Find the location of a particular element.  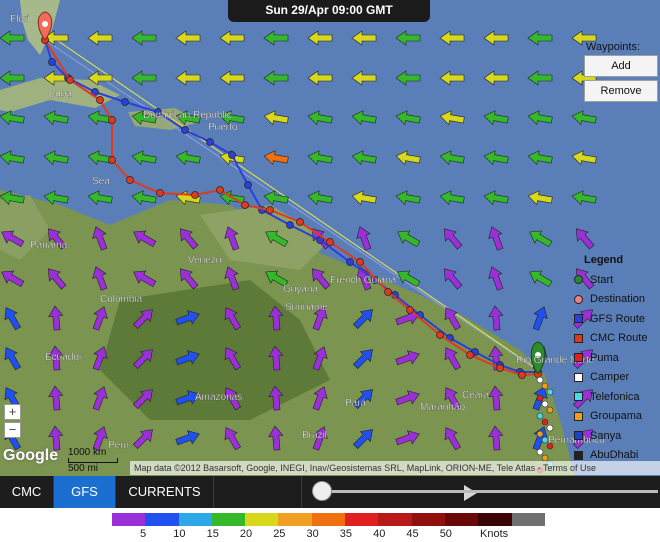

wind-scale-label: 40 is located at coordinates (379, 534).